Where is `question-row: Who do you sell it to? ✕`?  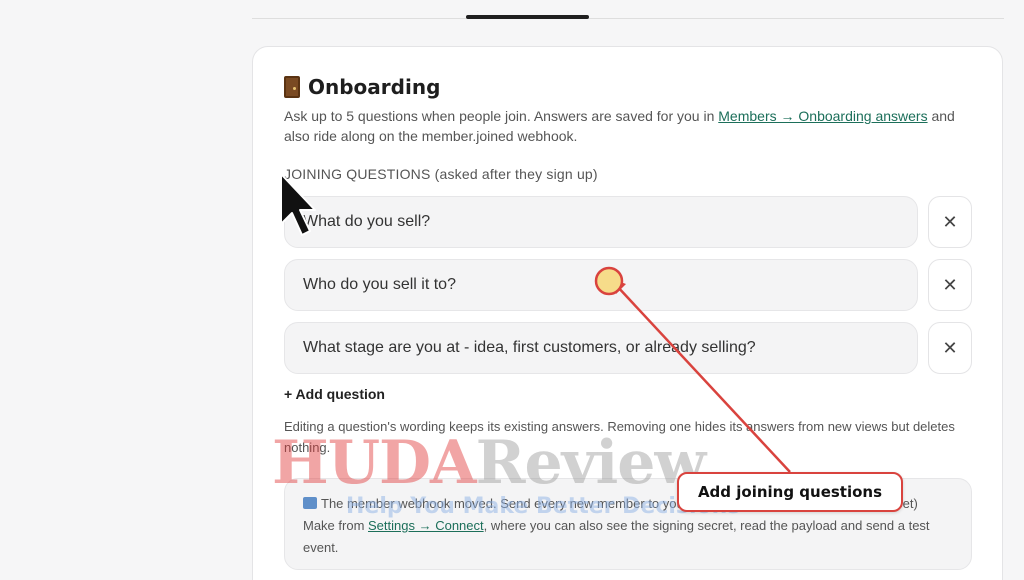
question-row: Who do you sell it to? ✕ is located at coordinates (628, 285).